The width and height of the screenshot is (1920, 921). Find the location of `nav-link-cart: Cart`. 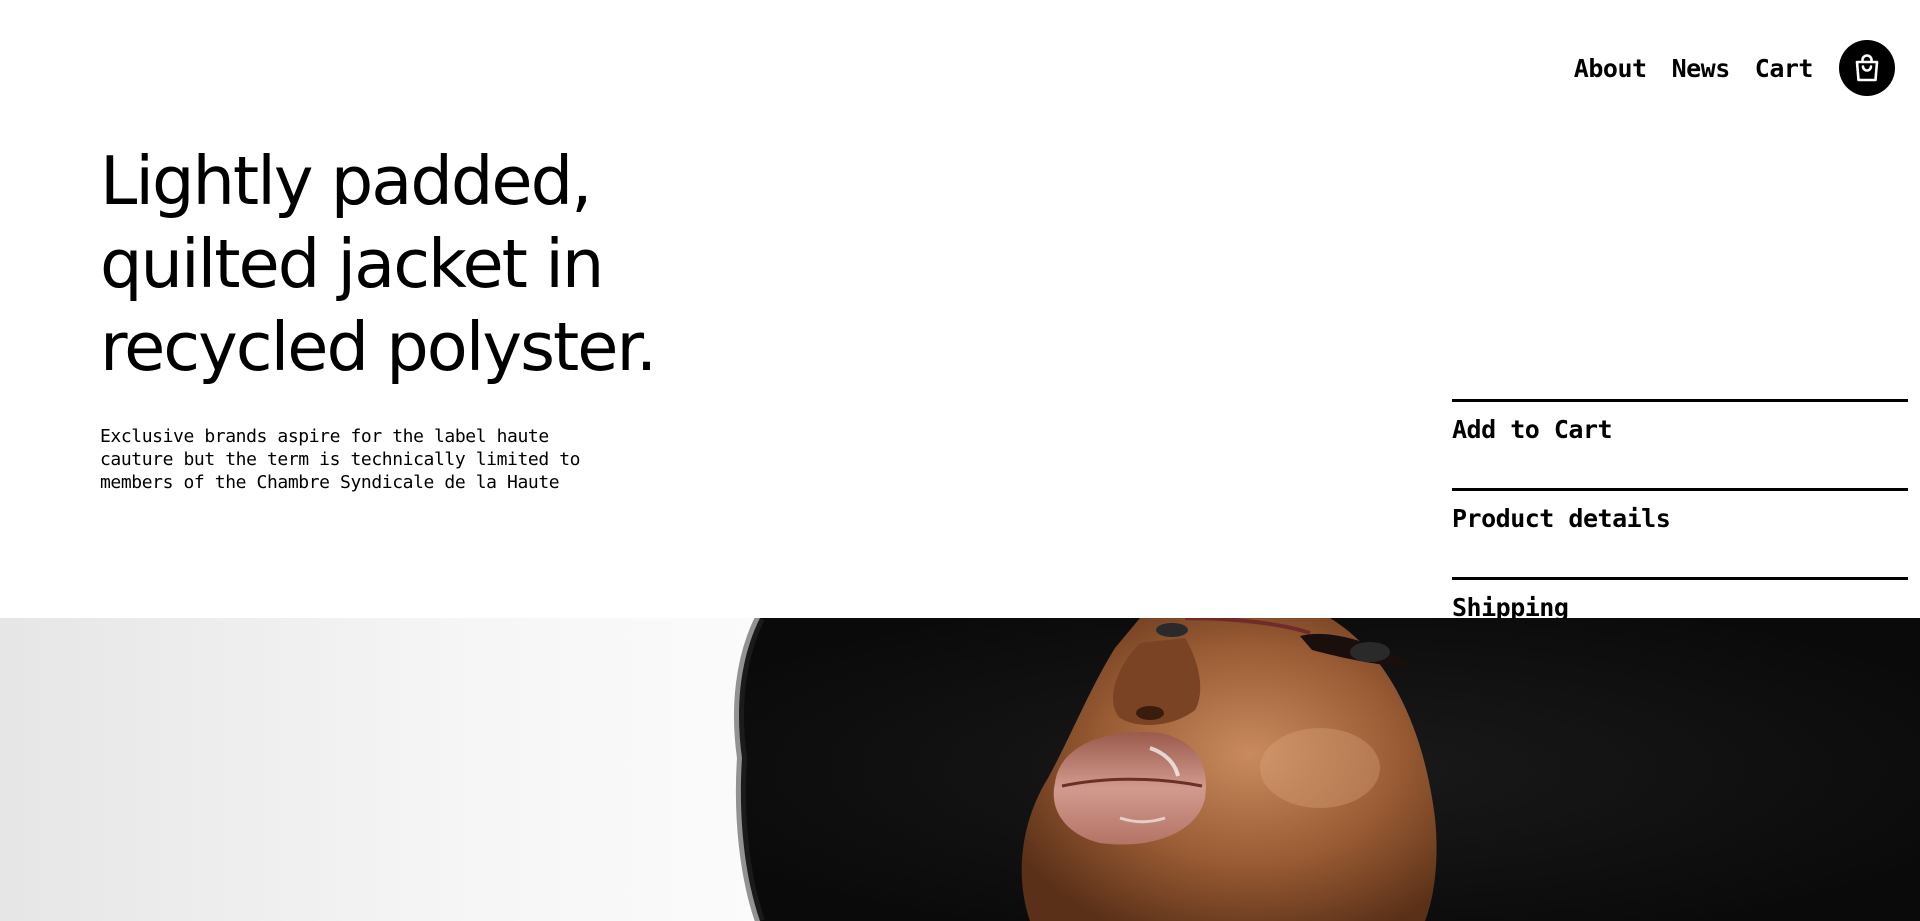

nav-link-cart: Cart is located at coordinates (1784, 68).